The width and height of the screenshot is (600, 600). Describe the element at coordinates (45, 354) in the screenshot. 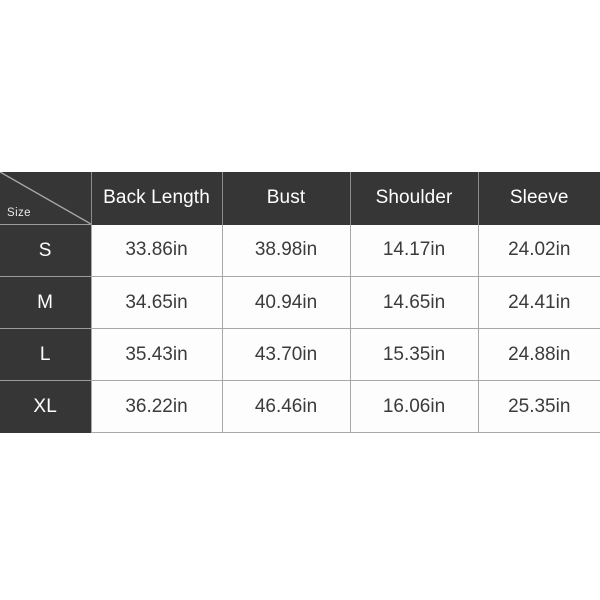

I see `row-size-label: L` at that location.